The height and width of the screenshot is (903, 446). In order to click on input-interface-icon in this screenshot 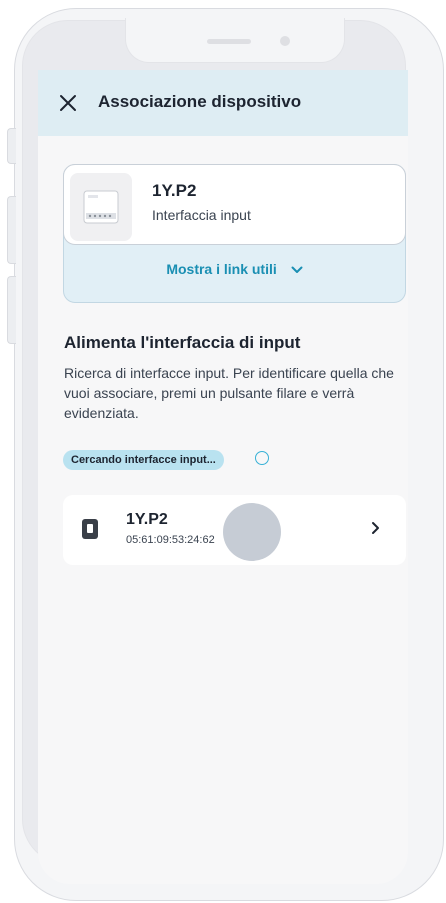, I will do `click(90, 529)`.